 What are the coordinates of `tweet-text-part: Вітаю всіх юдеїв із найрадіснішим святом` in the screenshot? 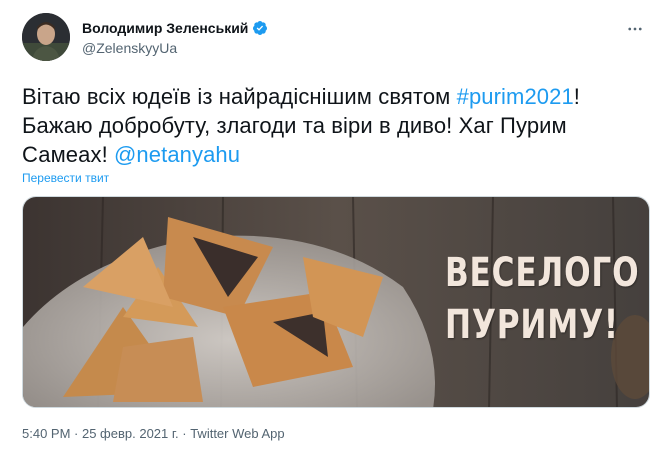 It's located at (239, 96).